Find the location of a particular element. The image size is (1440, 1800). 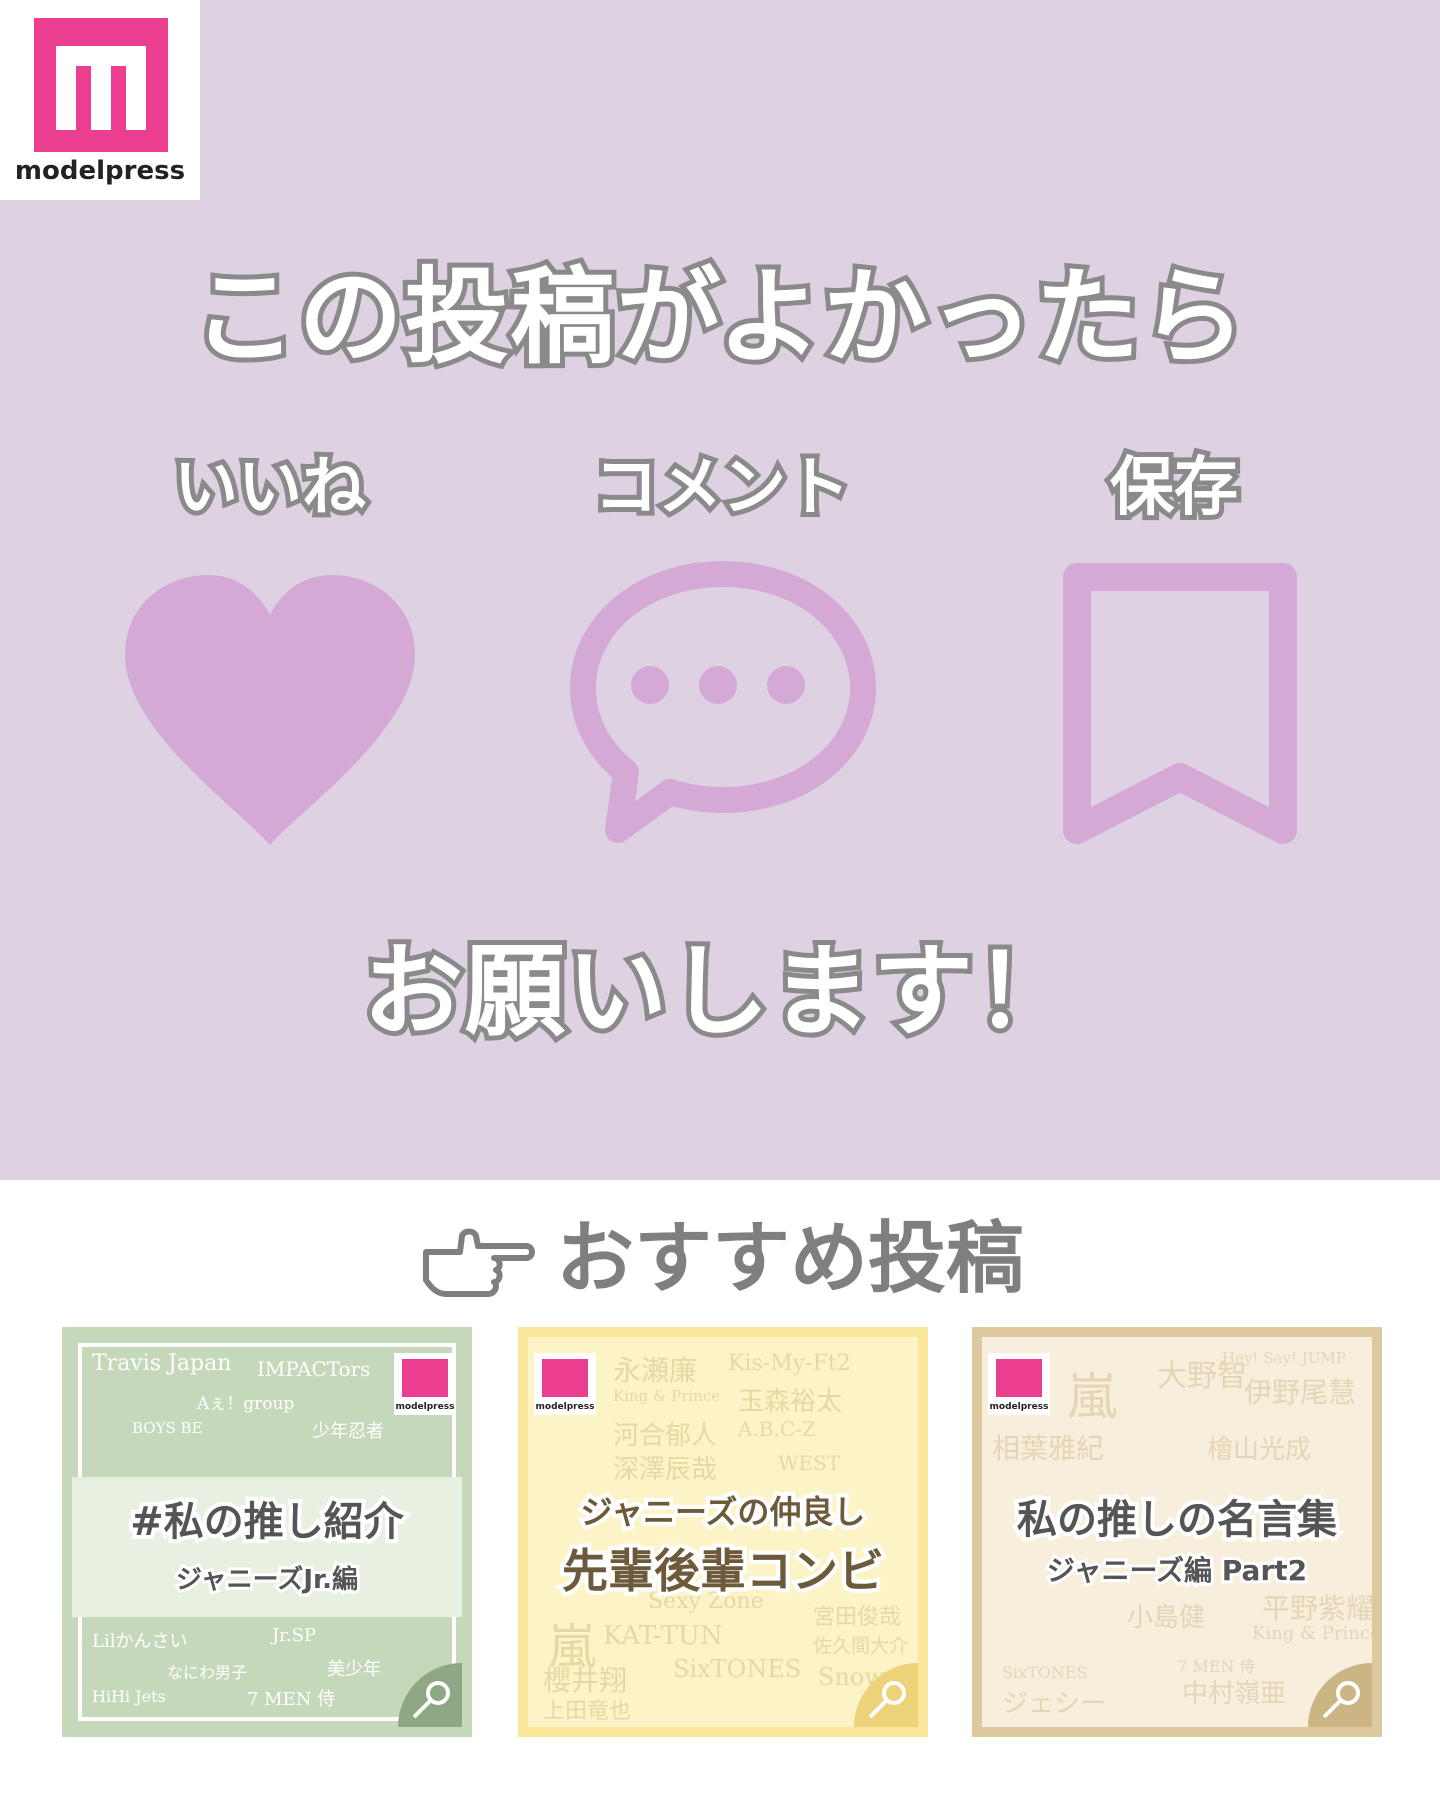

bg-word: 中村嶺亜 is located at coordinates (1234, 1694).